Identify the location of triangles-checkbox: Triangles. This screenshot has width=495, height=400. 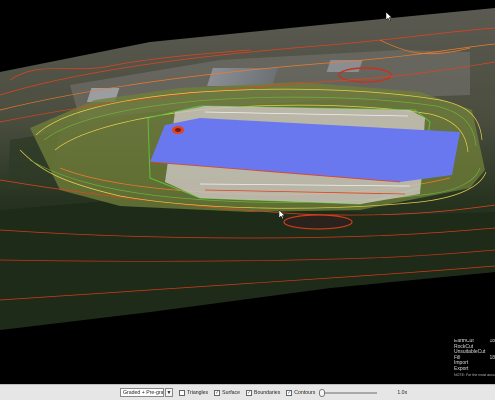
(194, 392).